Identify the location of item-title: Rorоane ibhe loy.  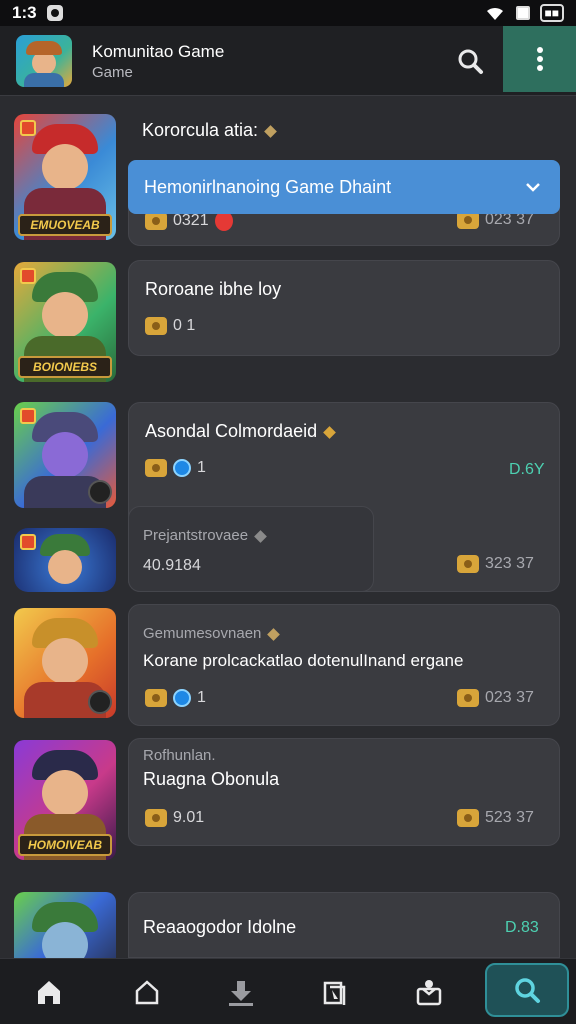
(213, 289).